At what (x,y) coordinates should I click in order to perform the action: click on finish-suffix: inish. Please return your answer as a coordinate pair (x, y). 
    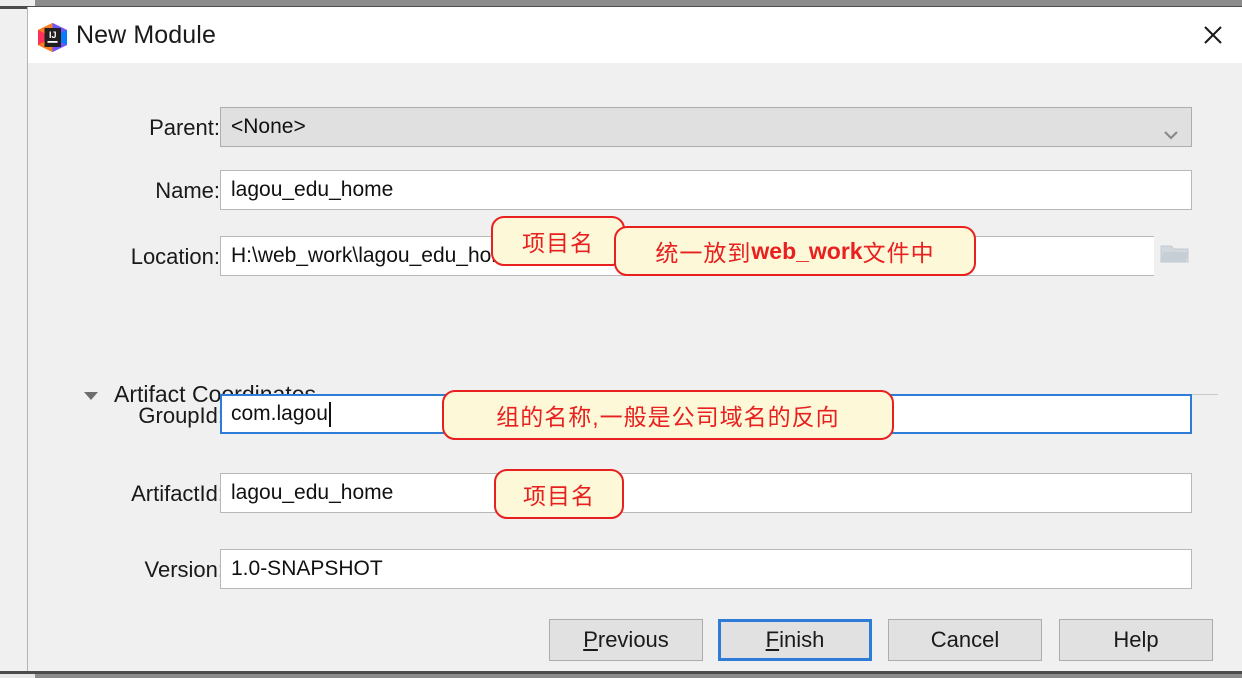
    Looking at the image, I should click on (802, 639).